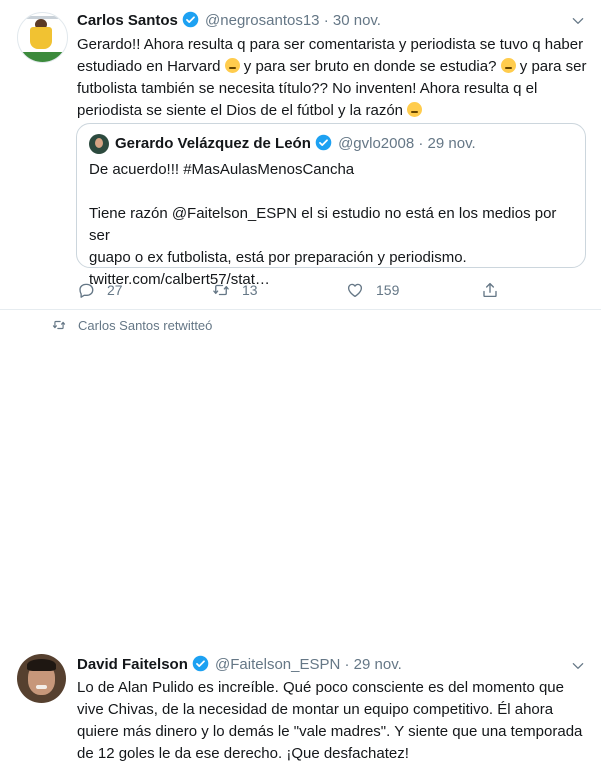  What do you see at coordinates (372, 290) in the screenshot?
I see `like-button: 159` at bounding box center [372, 290].